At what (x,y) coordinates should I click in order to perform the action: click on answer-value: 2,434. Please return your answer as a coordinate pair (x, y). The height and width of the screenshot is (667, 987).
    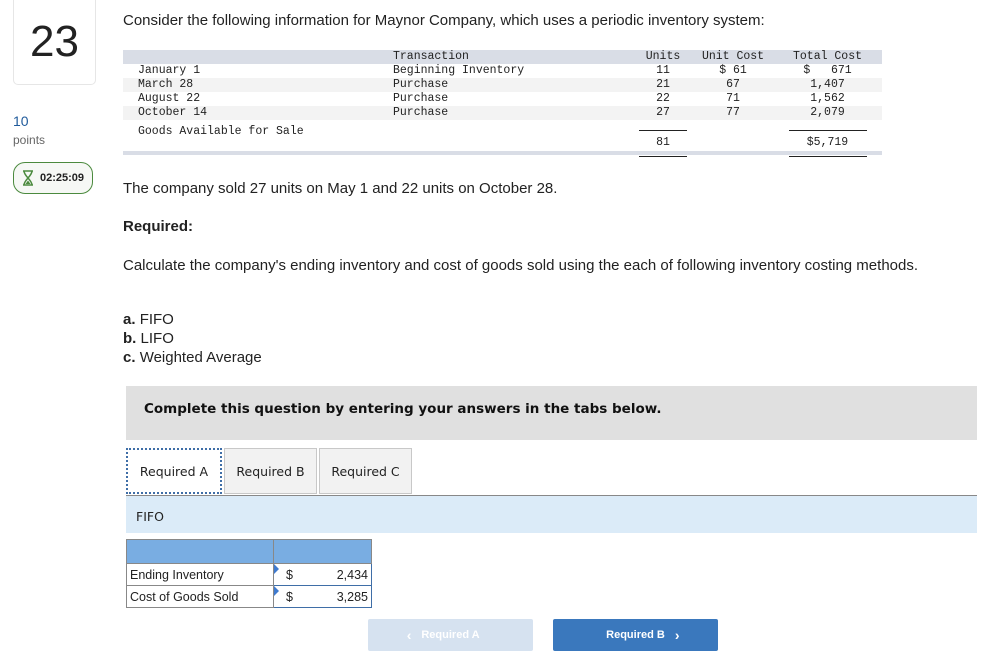
    Looking at the image, I should click on (352, 575).